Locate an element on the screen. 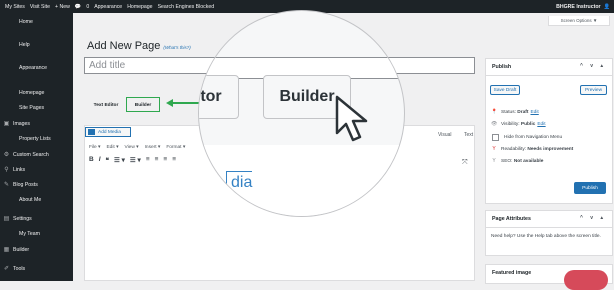 This screenshot has height=290, width=614. admin-bar-comments-count: 0 is located at coordinates (87, 7).